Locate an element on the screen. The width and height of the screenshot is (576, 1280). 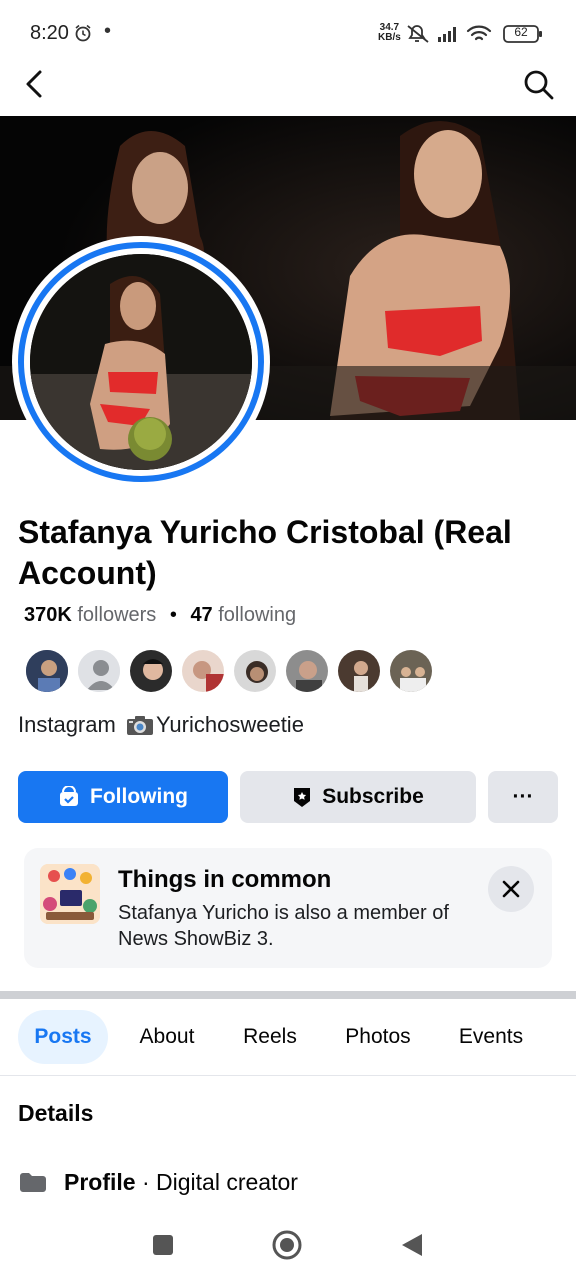
back-arrow-icon is located at coordinates (36, 84).